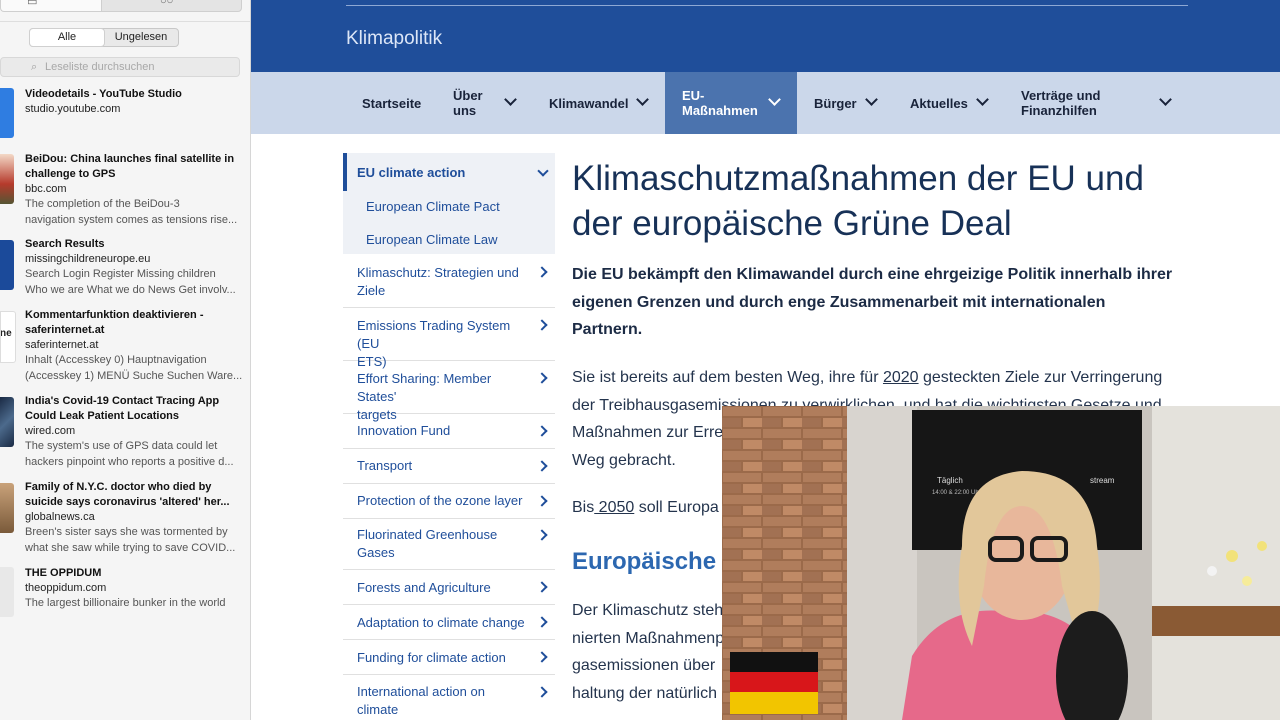  What do you see at coordinates (121, 446) in the screenshot?
I see `description-line: The system's use of GPS data could let` at bounding box center [121, 446].